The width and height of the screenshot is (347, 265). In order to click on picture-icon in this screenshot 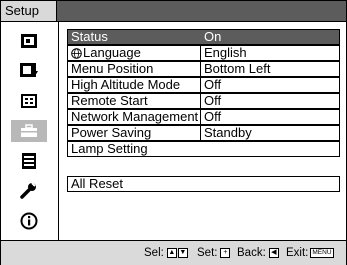, I will do `click(29, 41)`.